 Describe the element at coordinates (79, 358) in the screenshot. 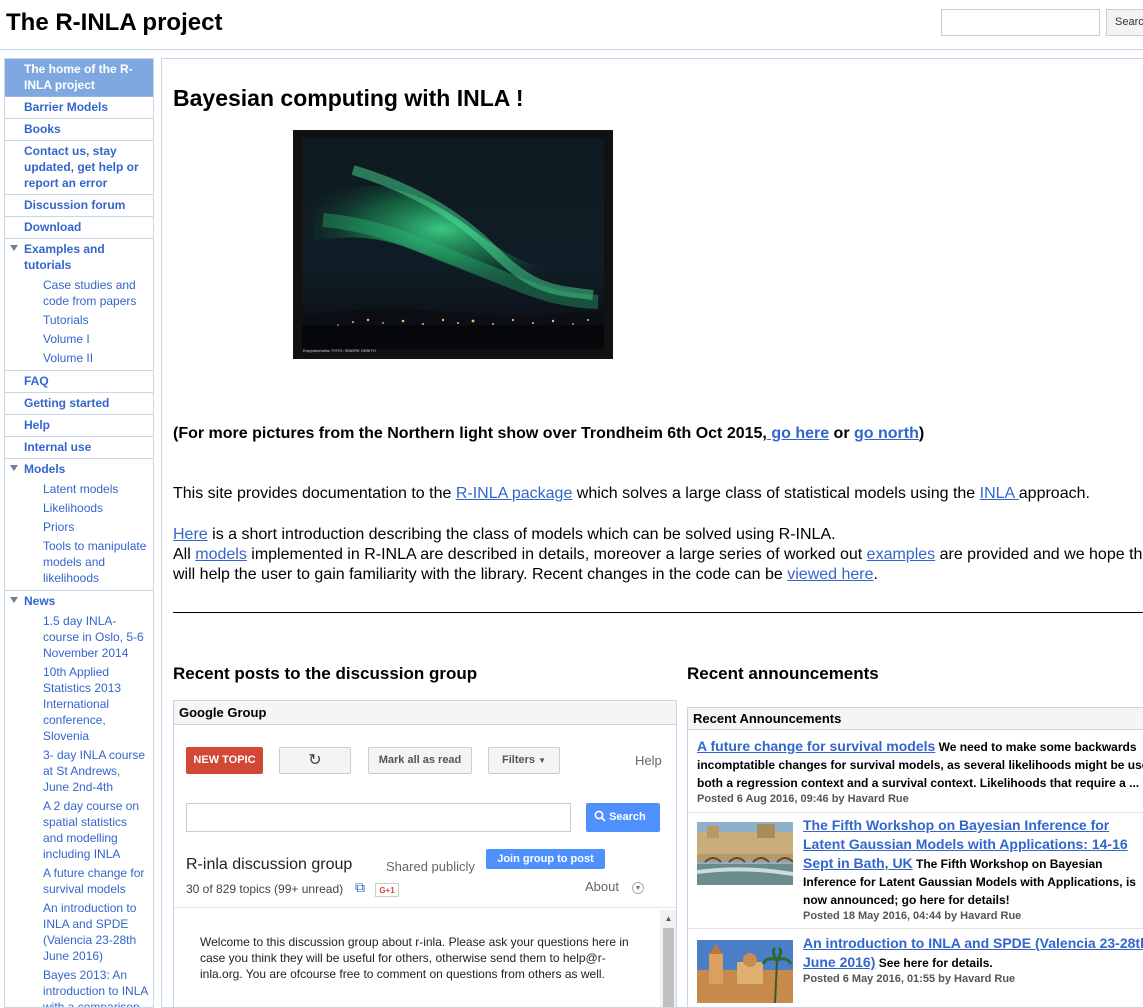

I see `sidebar-sub-volume-2: Volume II` at that location.